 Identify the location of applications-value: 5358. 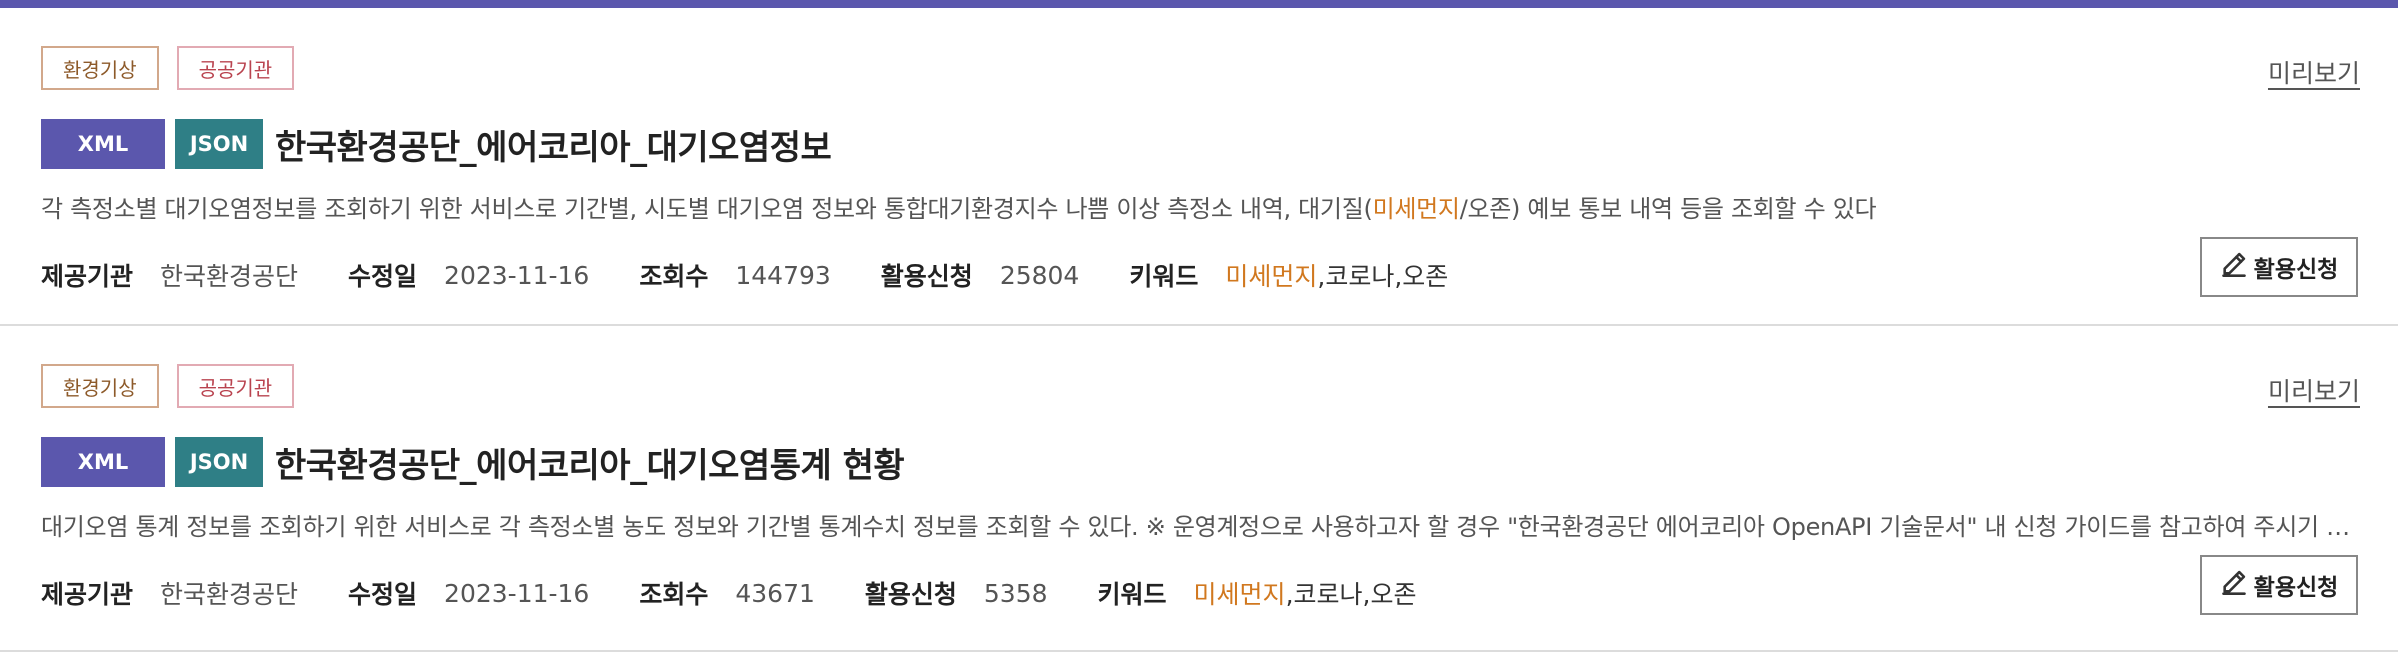
(1015, 593).